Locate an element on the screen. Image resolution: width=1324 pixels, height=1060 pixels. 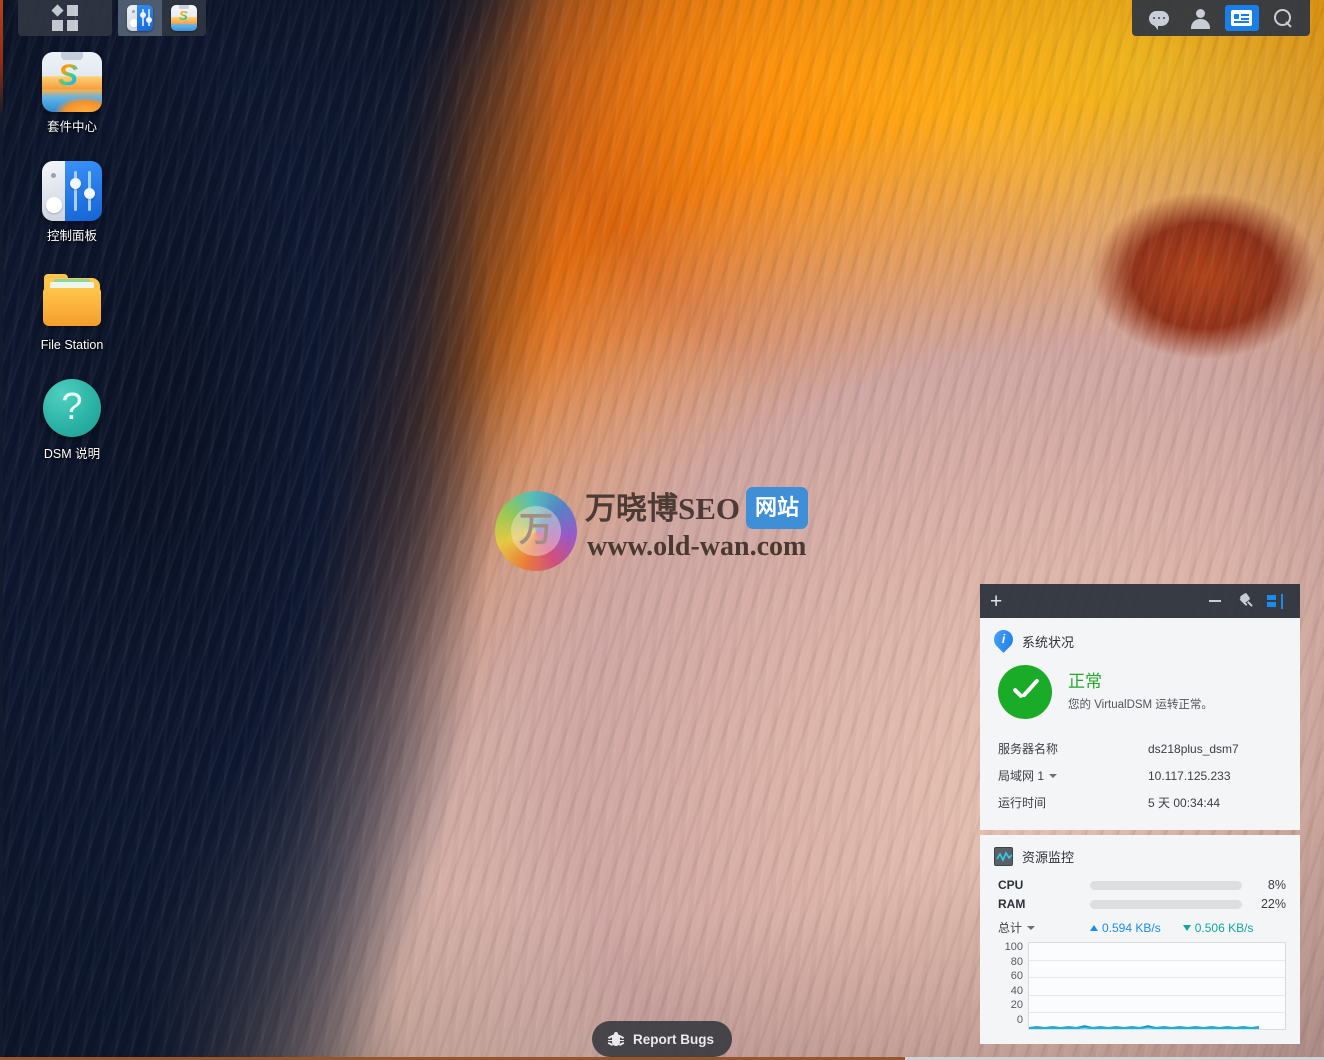
desktop-icon-control-panel: 控制面板 is located at coordinates (72, 202).